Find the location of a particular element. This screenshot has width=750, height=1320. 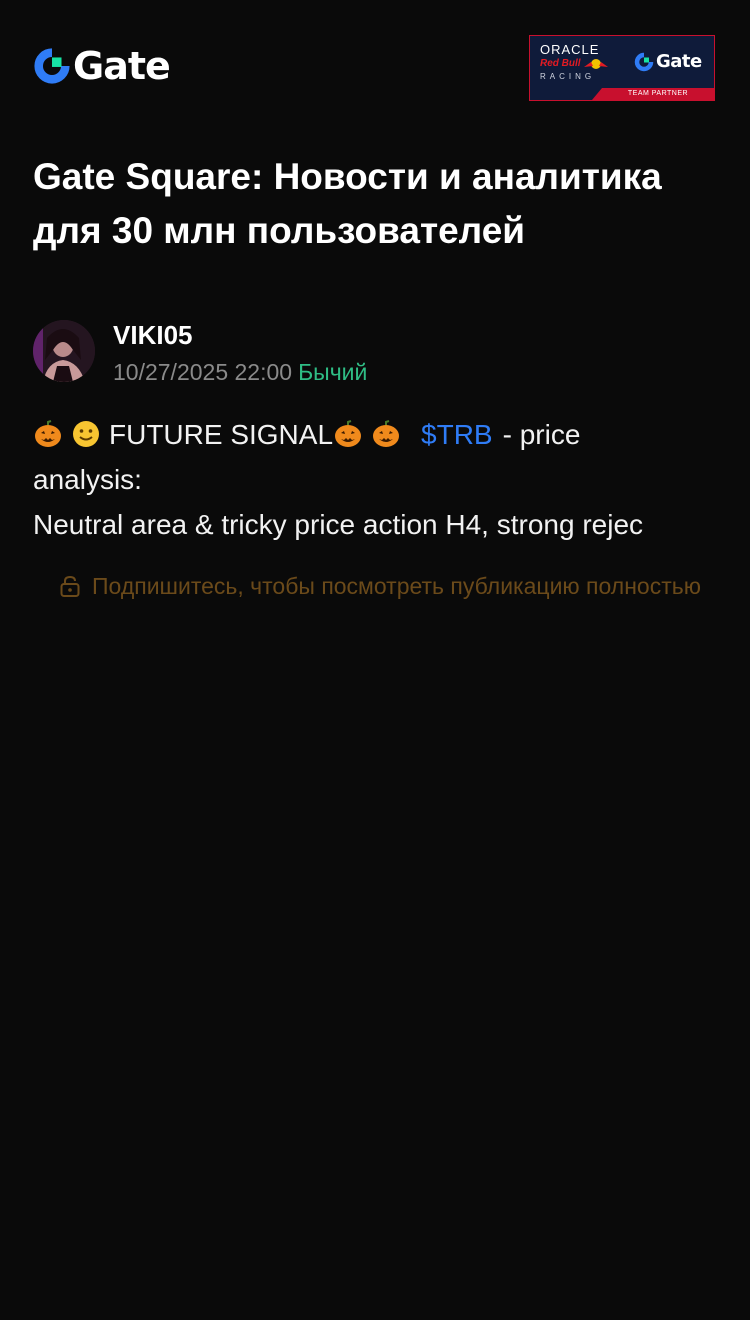

post-line-1: FUTURE SIGNAL $TRB - price is located at coordinates (391, 434).